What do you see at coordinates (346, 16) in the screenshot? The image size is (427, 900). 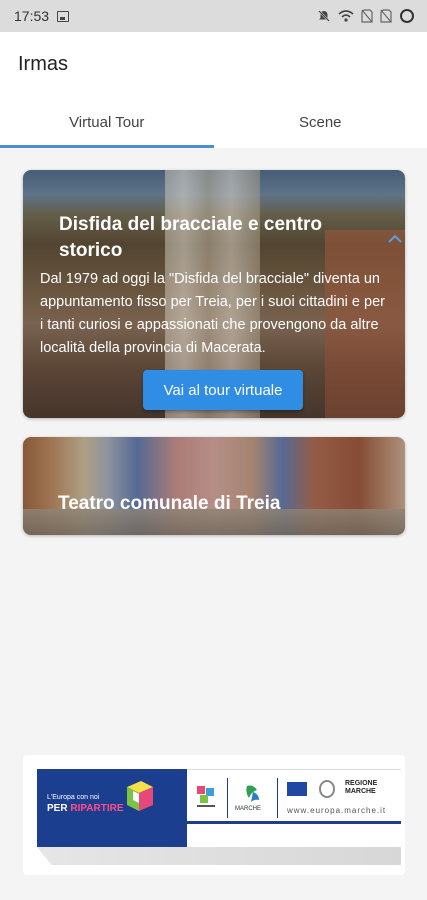 I see `hotspot-icon` at bounding box center [346, 16].